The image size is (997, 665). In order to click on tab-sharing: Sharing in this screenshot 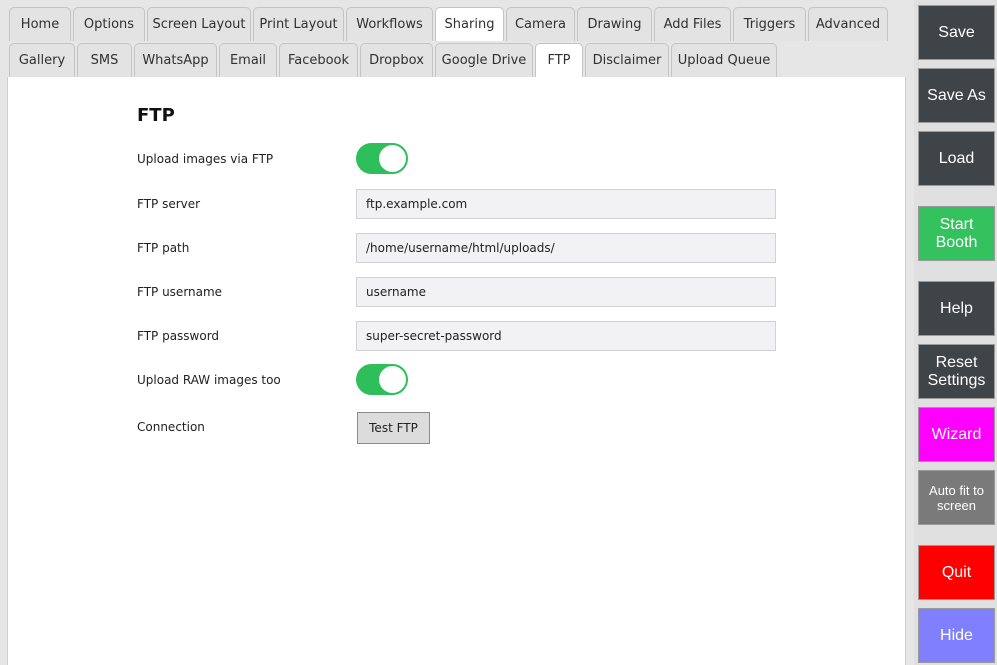, I will do `click(469, 24)`.